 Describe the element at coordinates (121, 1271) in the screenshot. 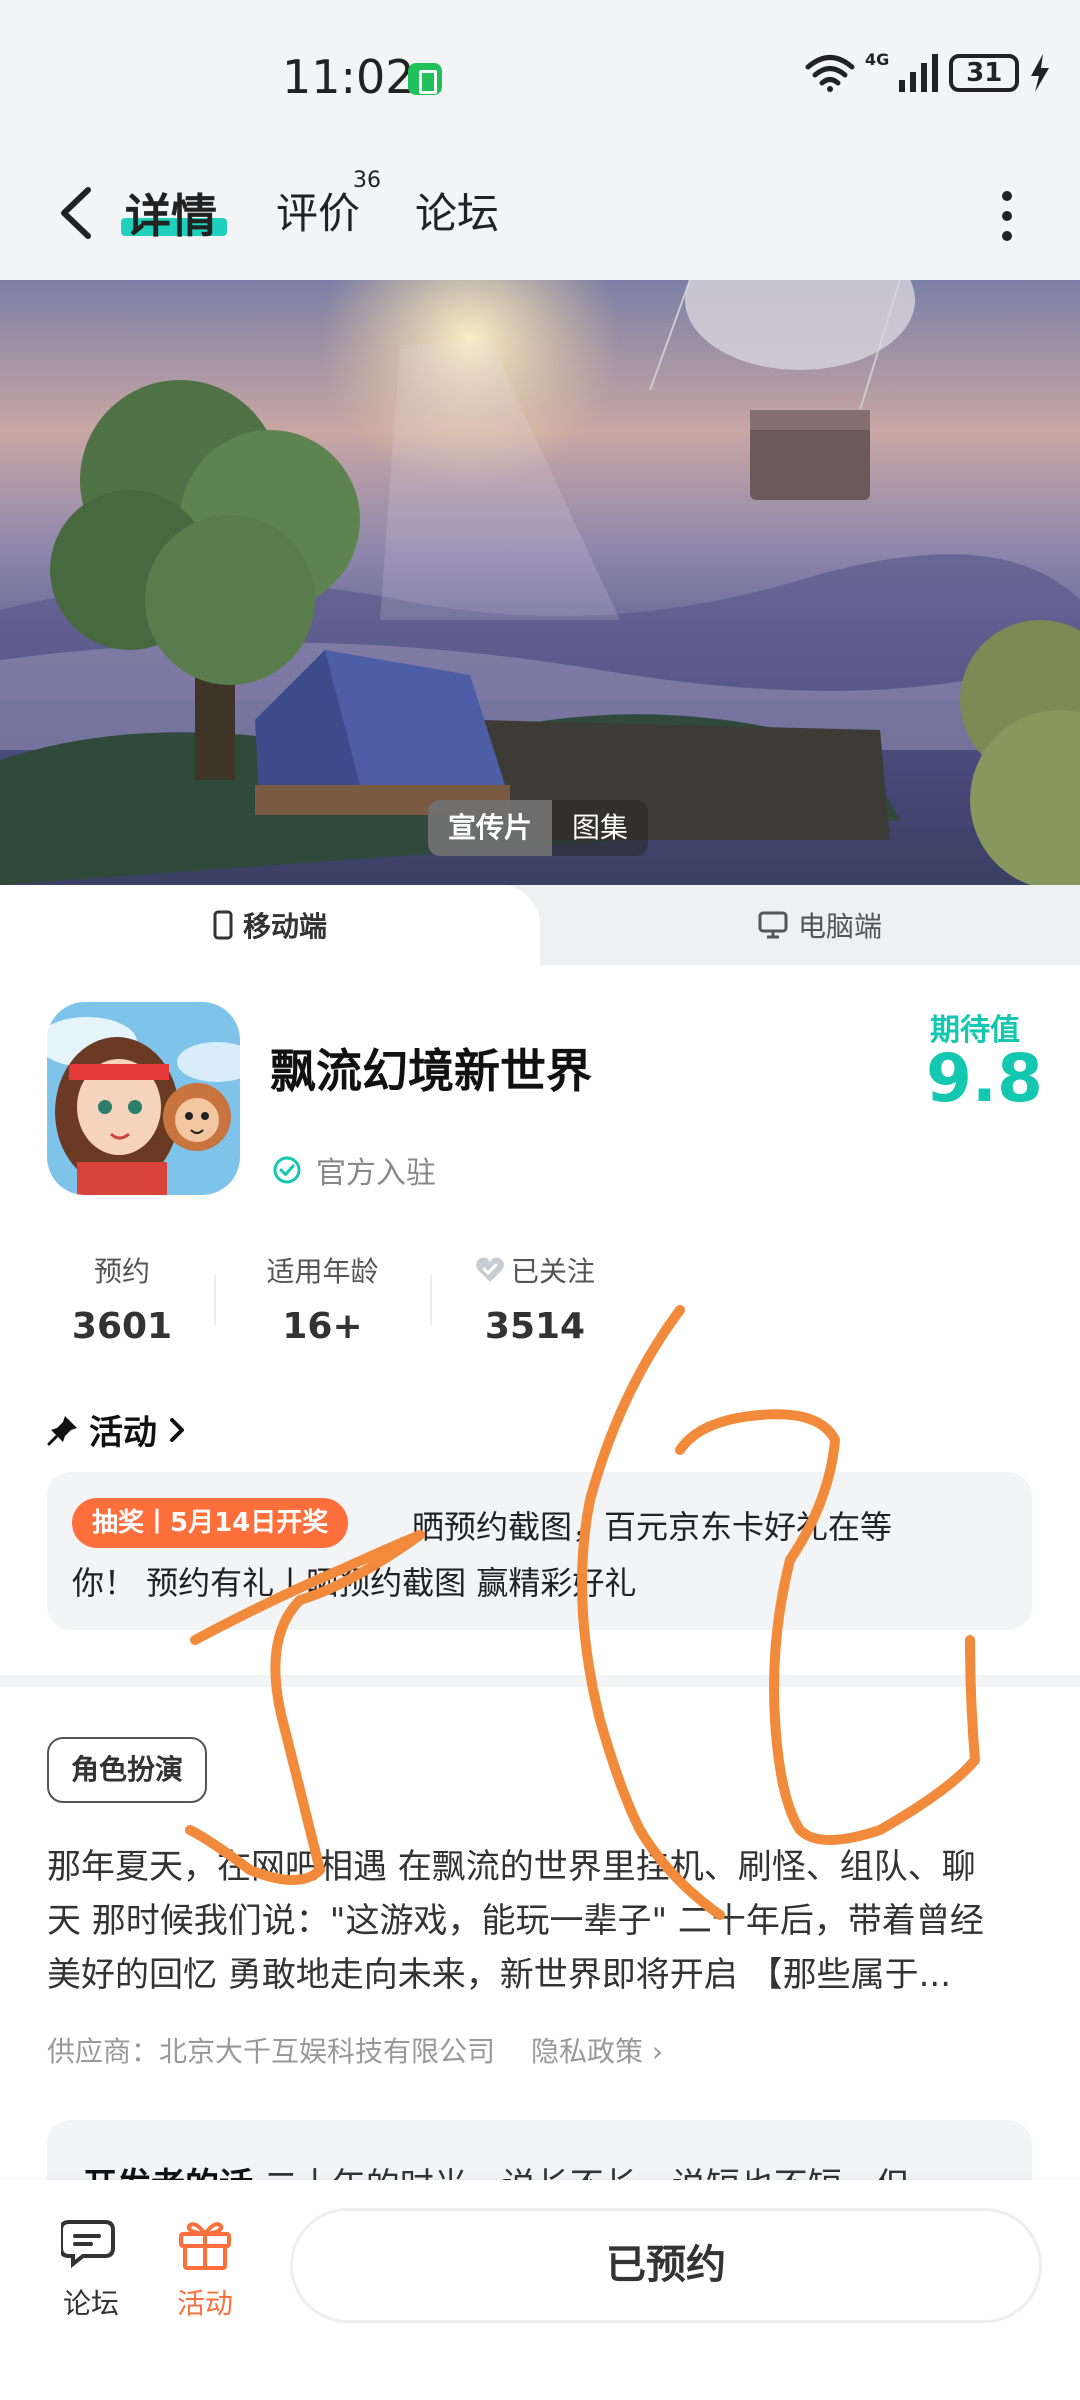

I see `stat-label: 预约` at that location.